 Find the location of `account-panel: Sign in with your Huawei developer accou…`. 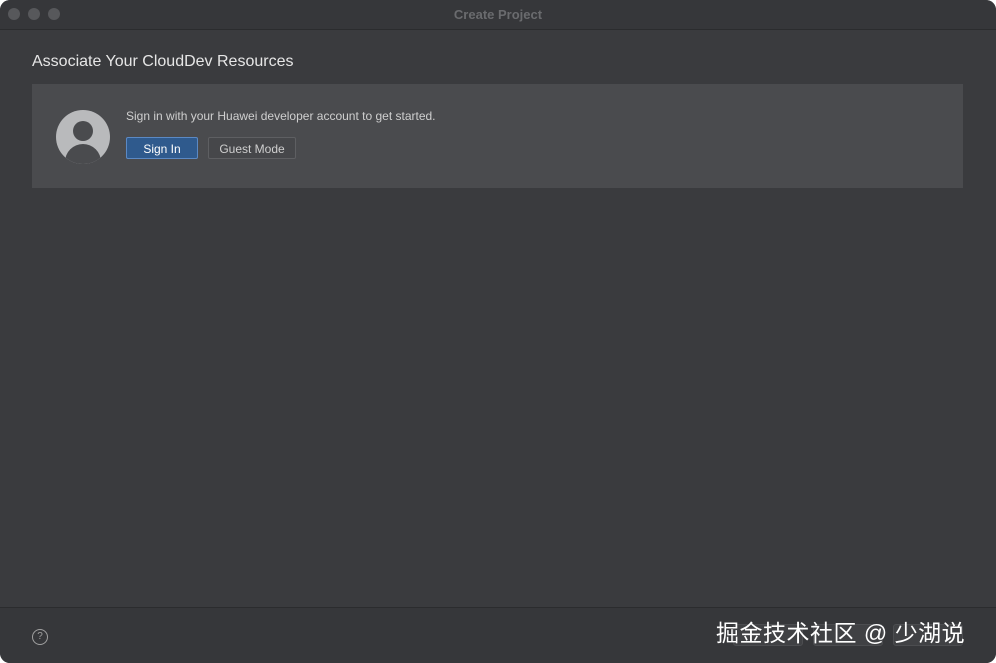

account-panel: Sign in with your Huawei developer accou… is located at coordinates (497, 136).